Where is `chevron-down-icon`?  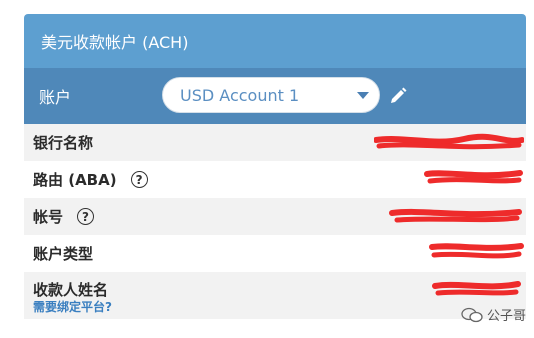 chevron-down-icon is located at coordinates (363, 95).